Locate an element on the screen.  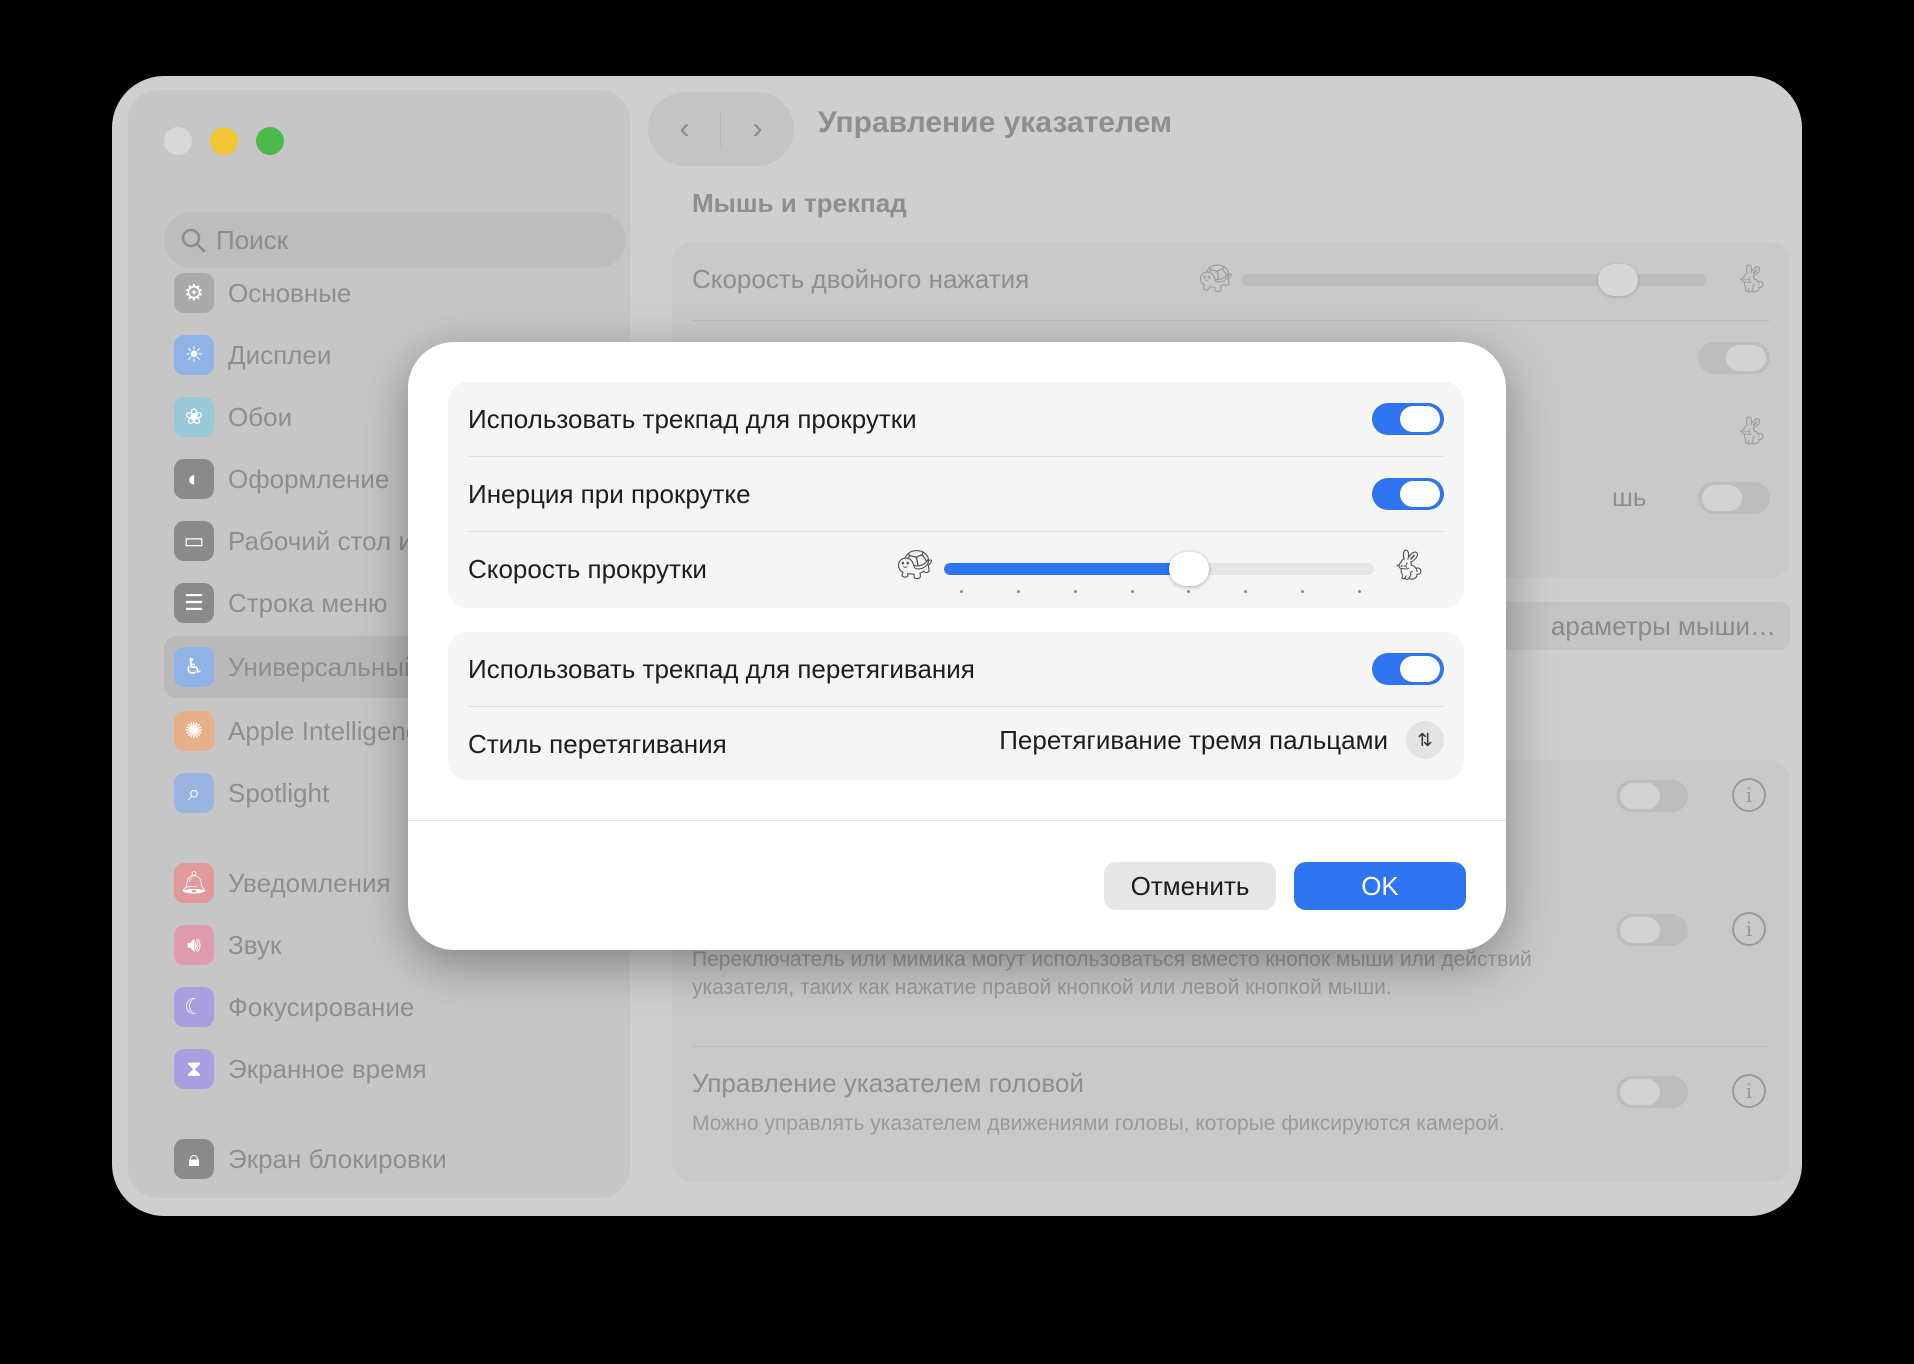
sidebar-item-label: Обои is located at coordinates (260, 416).